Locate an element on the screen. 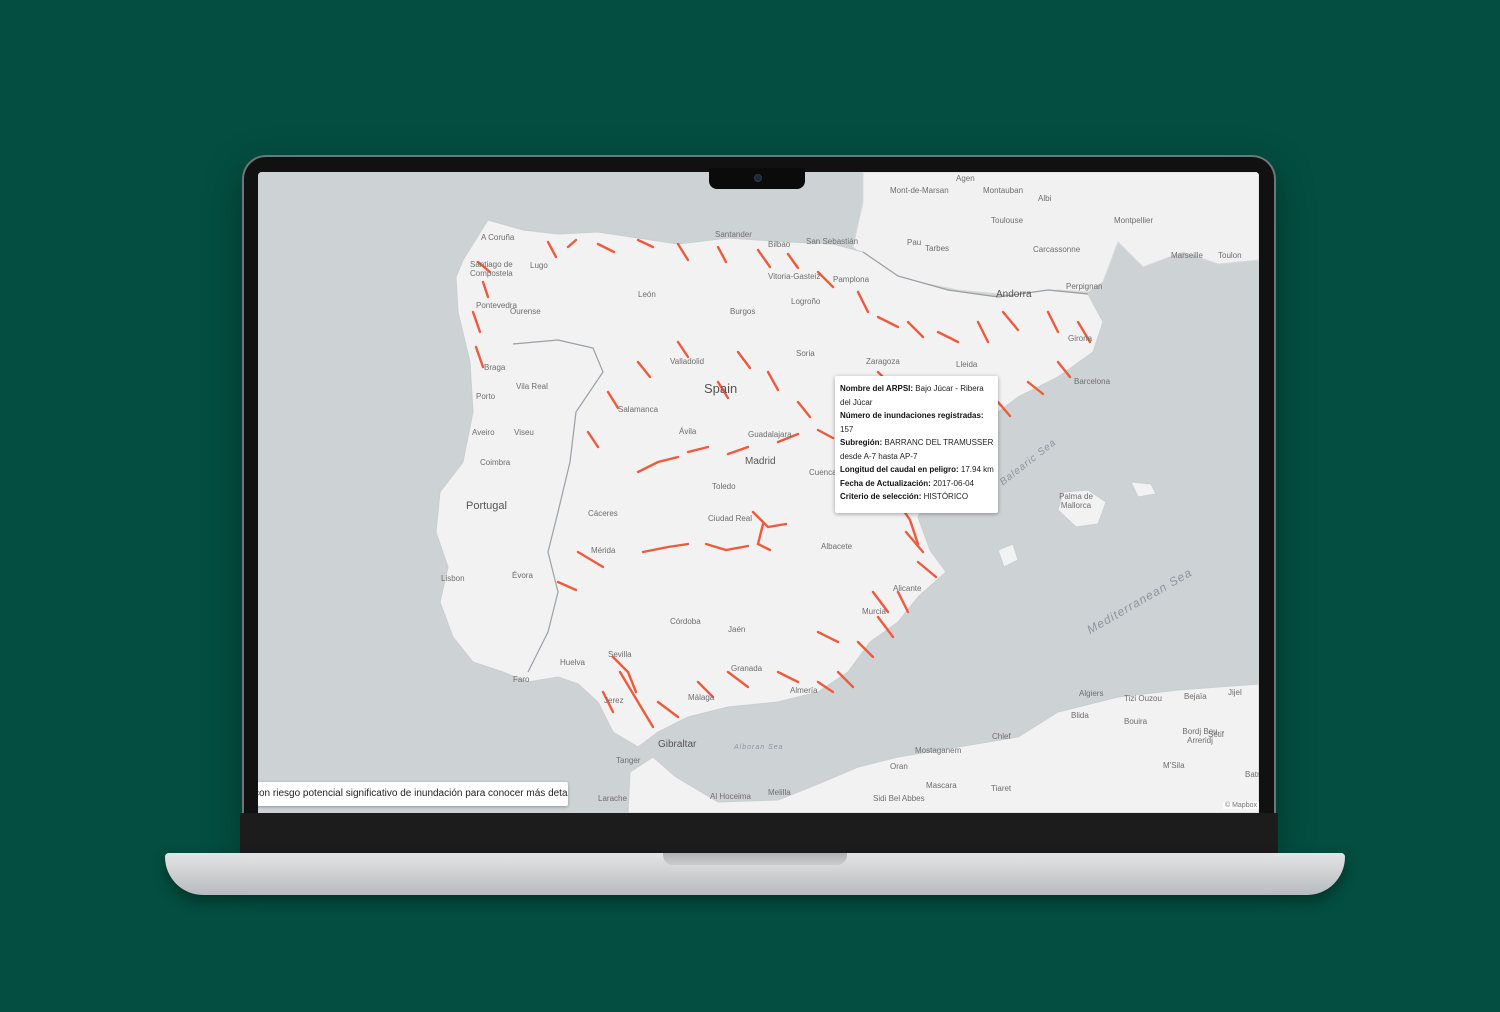  place-label: Al Hoceima is located at coordinates (730, 796).